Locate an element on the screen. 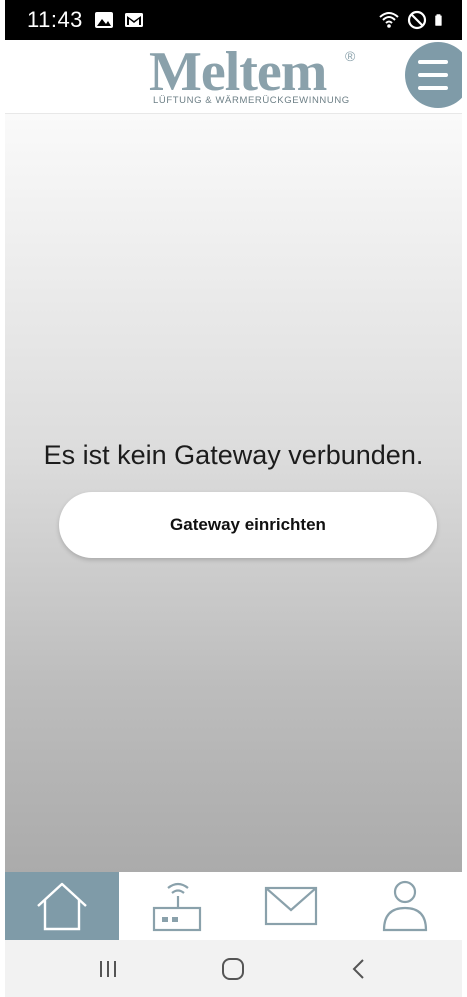  meltem-logo: Meltem ® LÜFTUNG & WÄRMERÜCKGEWINNUNG is located at coordinates (255, 77).